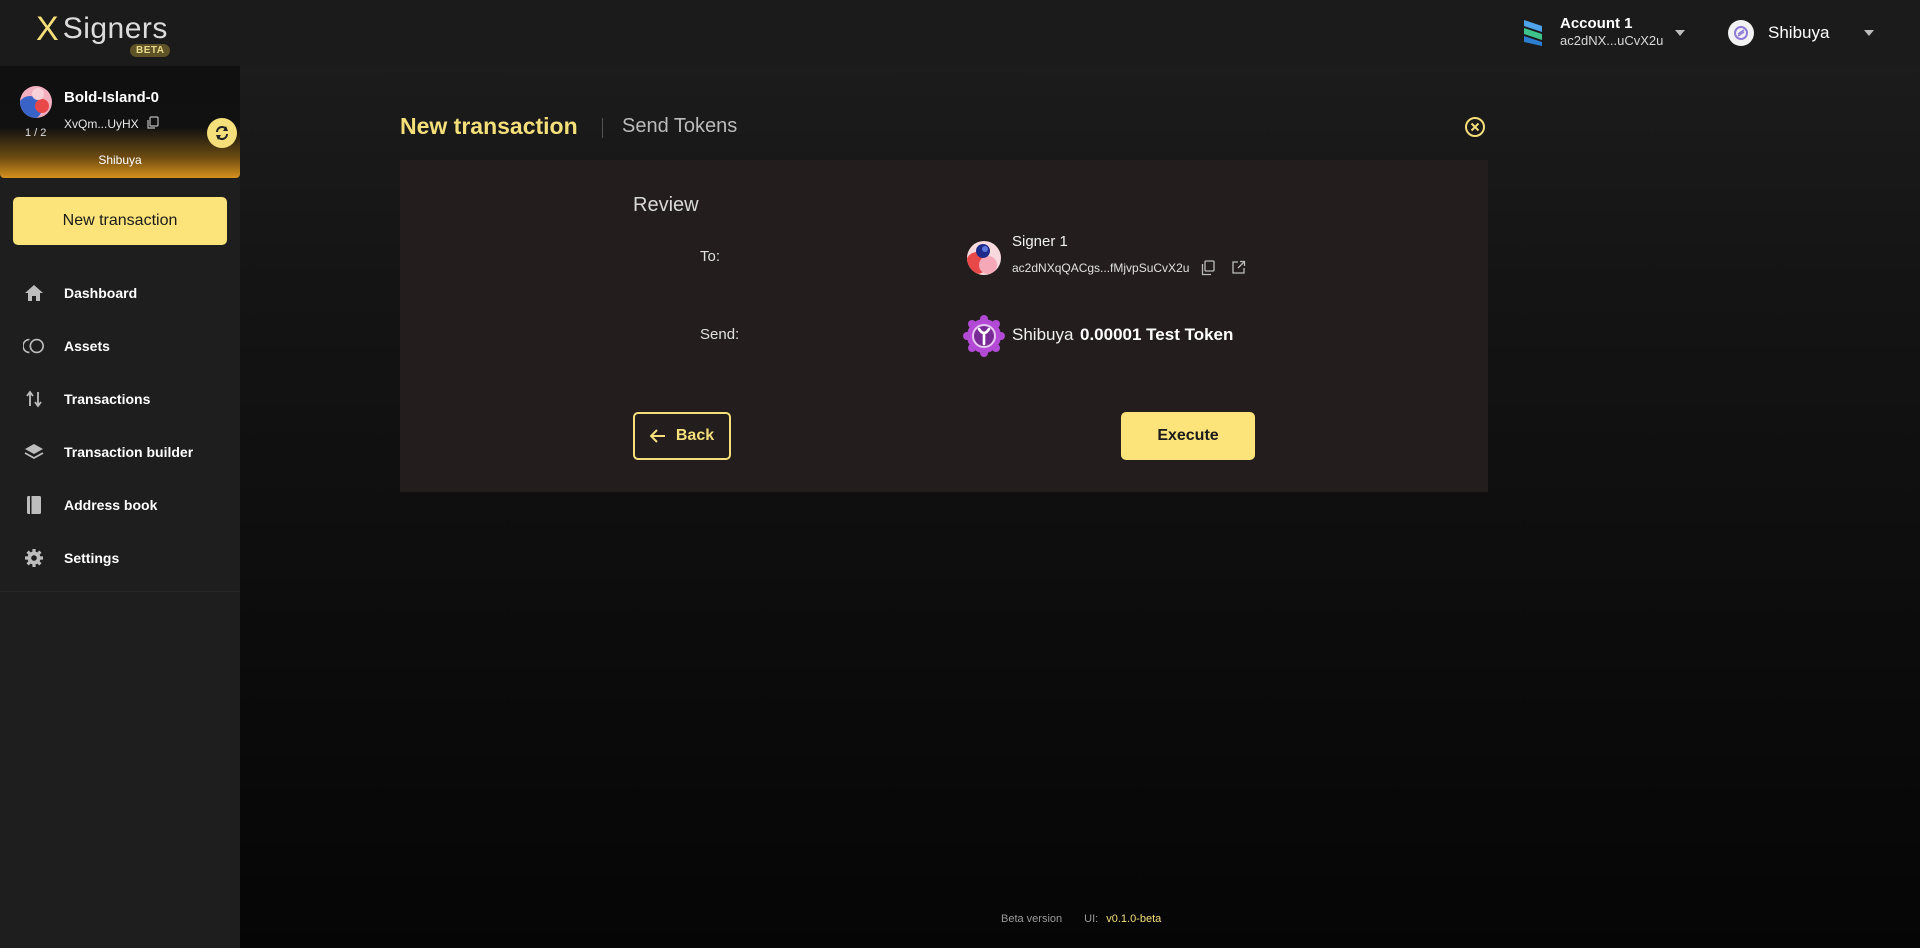  I want to click on layers-icon, so click(34, 452).